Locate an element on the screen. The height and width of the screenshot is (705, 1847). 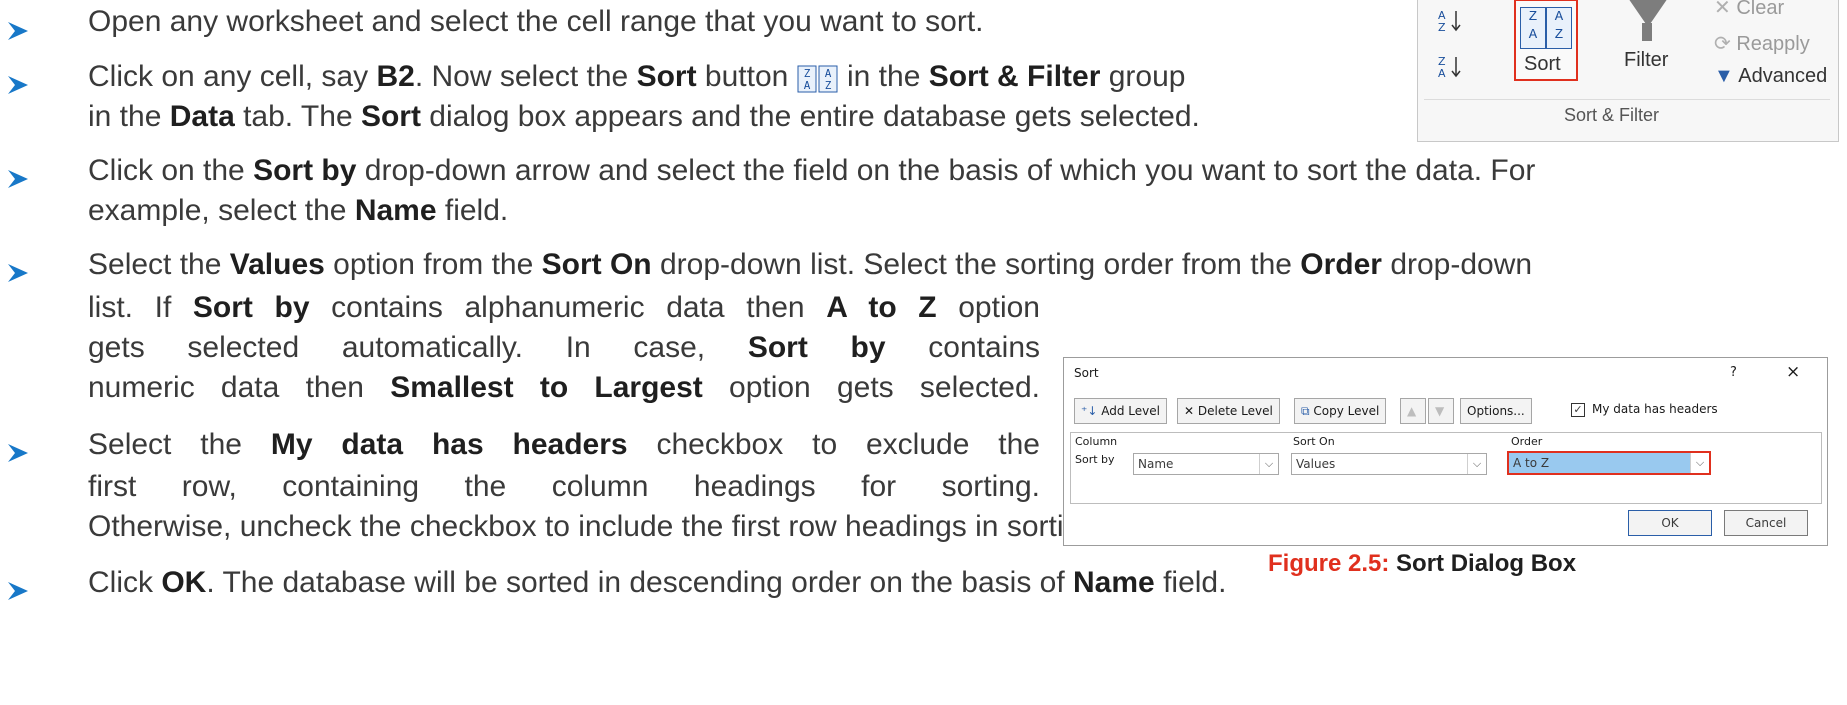
sort-by-label: Sort by is located at coordinates (1095, 459).